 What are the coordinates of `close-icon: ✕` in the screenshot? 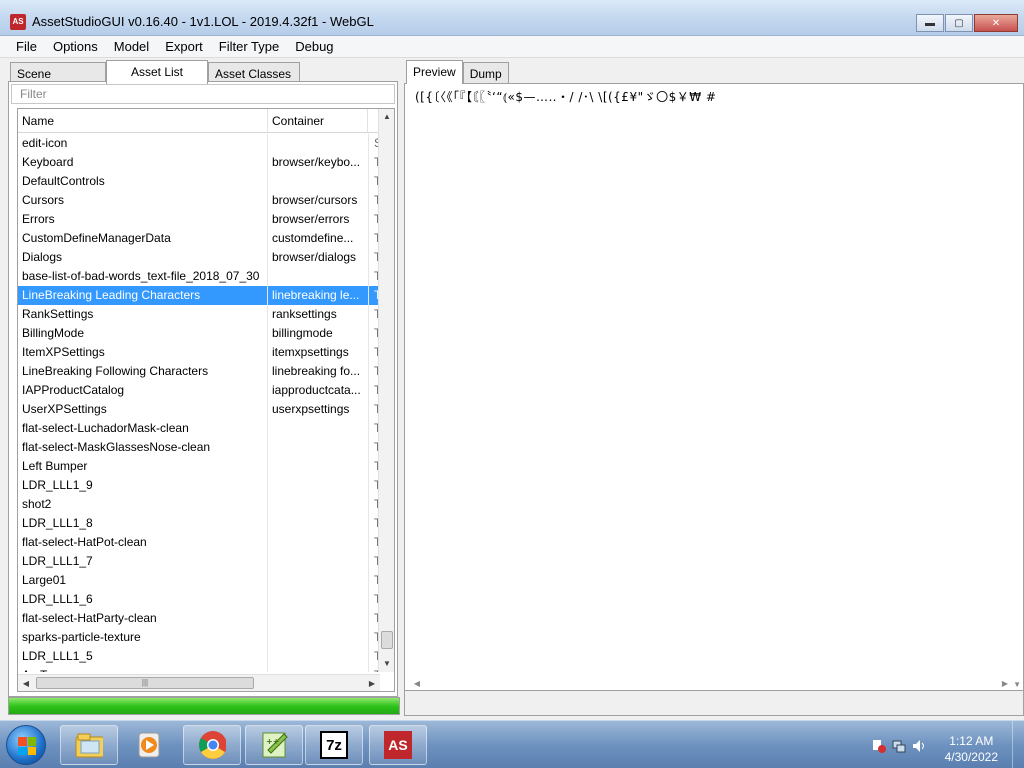 It's located at (996, 23).